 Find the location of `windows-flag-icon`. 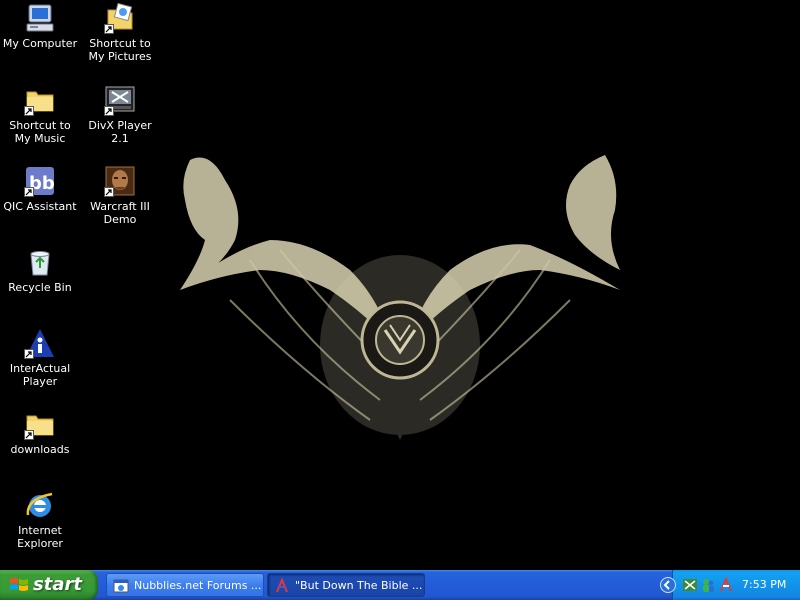

windows-flag-icon is located at coordinates (19, 584).